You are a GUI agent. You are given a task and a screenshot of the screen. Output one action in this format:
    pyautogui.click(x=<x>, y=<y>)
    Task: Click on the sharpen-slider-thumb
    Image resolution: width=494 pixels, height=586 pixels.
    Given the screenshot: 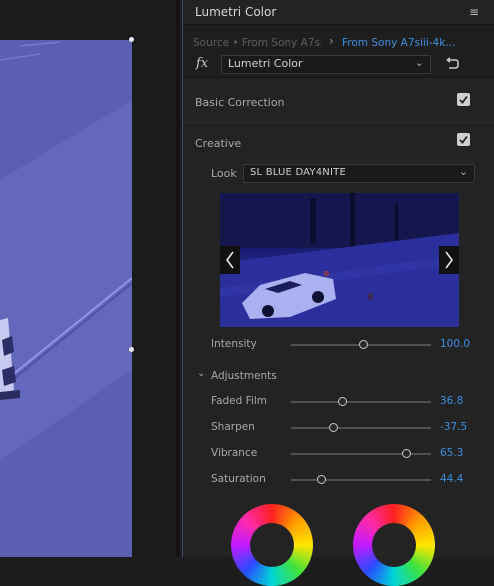 What is the action you would take?
    pyautogui.click(x=334, y=427)
    